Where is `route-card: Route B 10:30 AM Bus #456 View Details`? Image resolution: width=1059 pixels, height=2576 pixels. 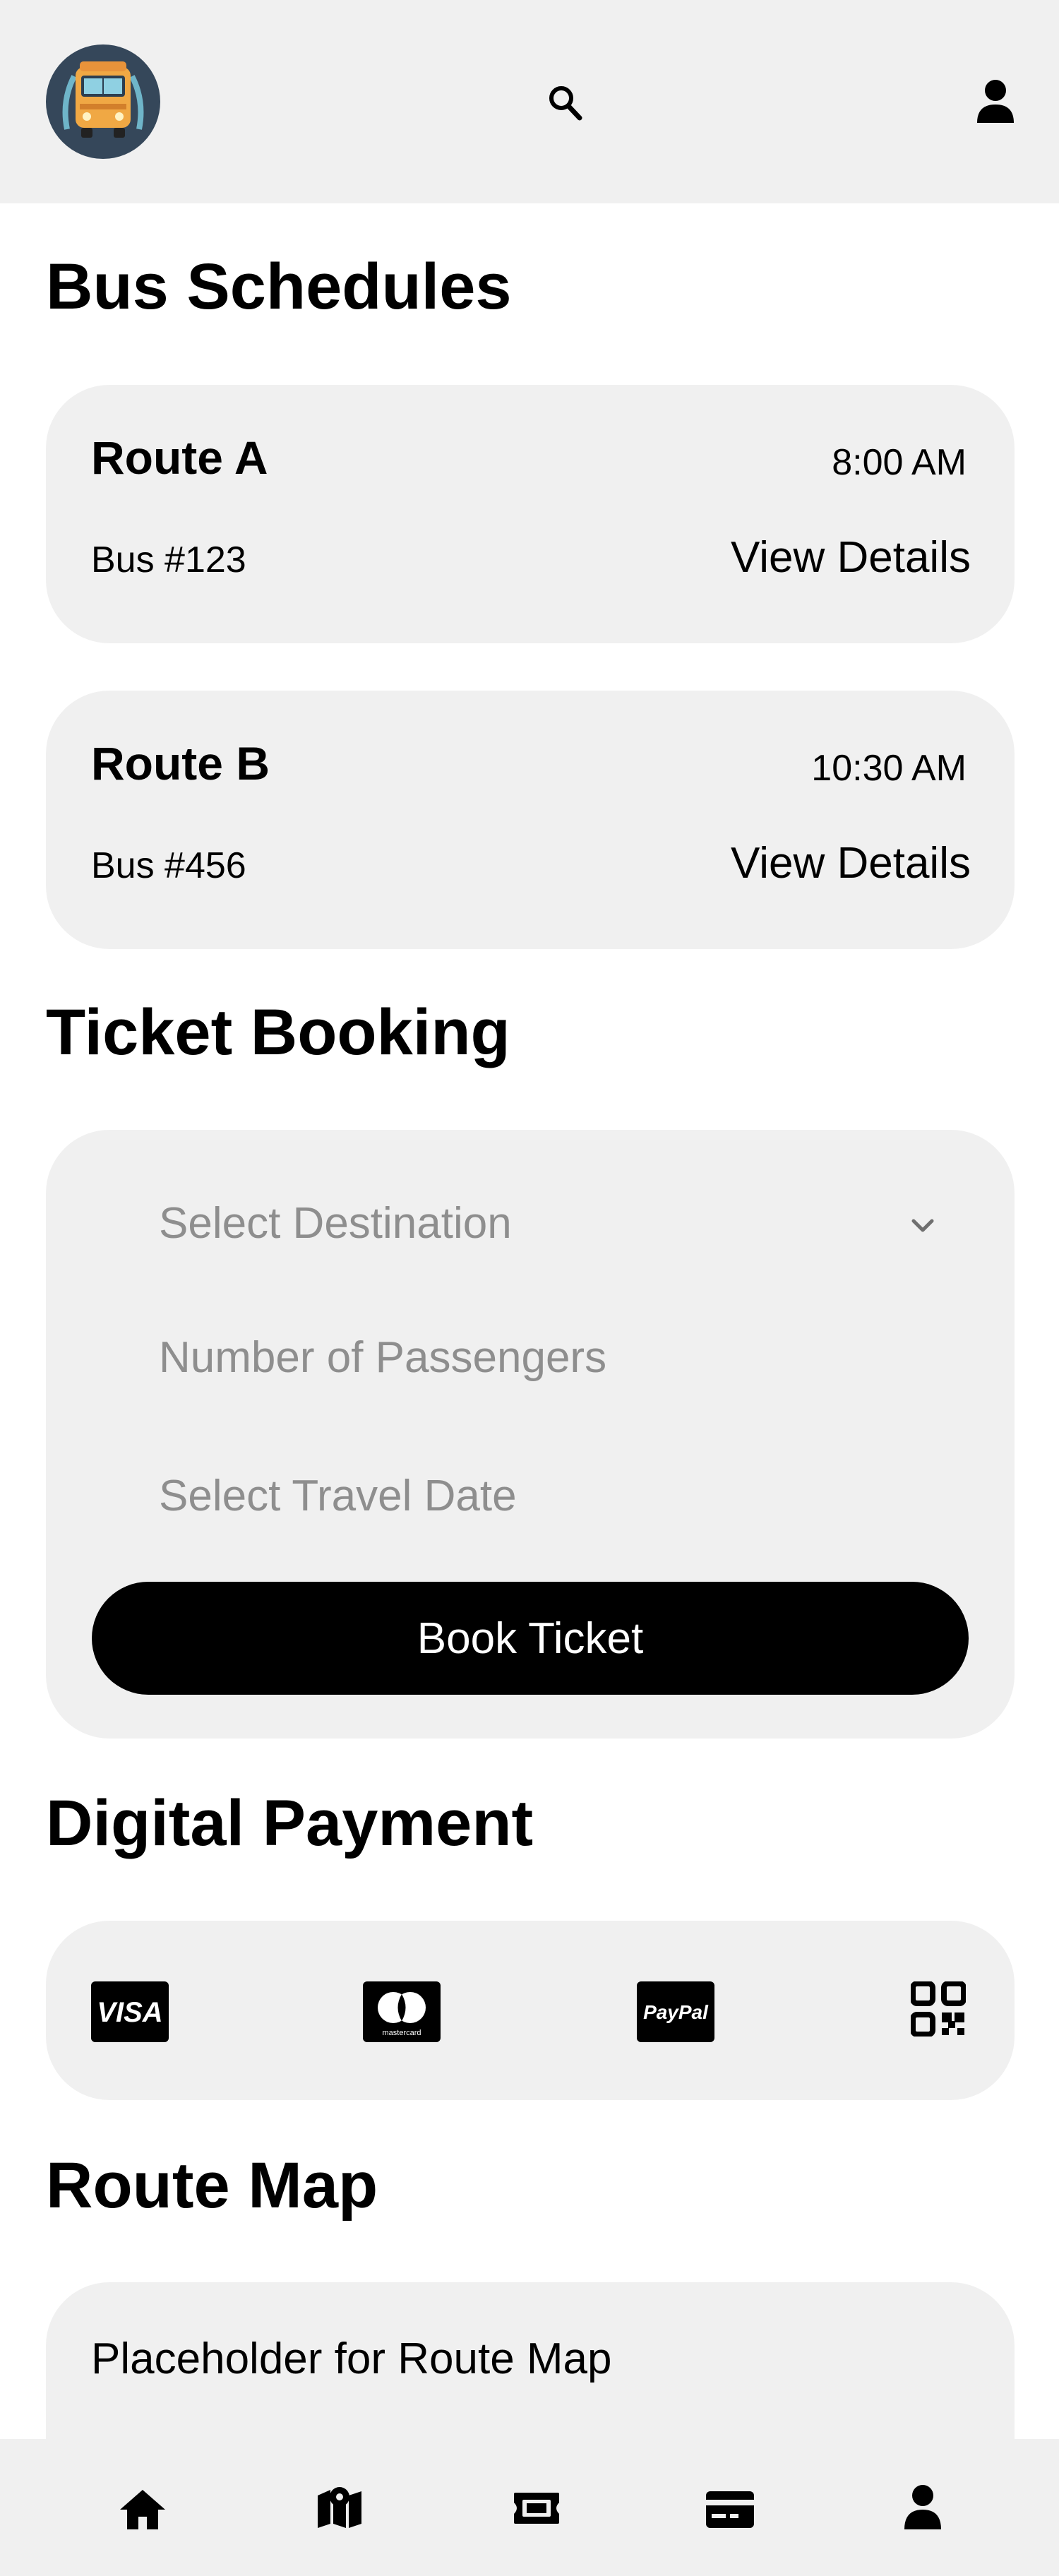
route-card: Route B 10:30 AM Bus #456 View Details is located at coordinates (530, 820).